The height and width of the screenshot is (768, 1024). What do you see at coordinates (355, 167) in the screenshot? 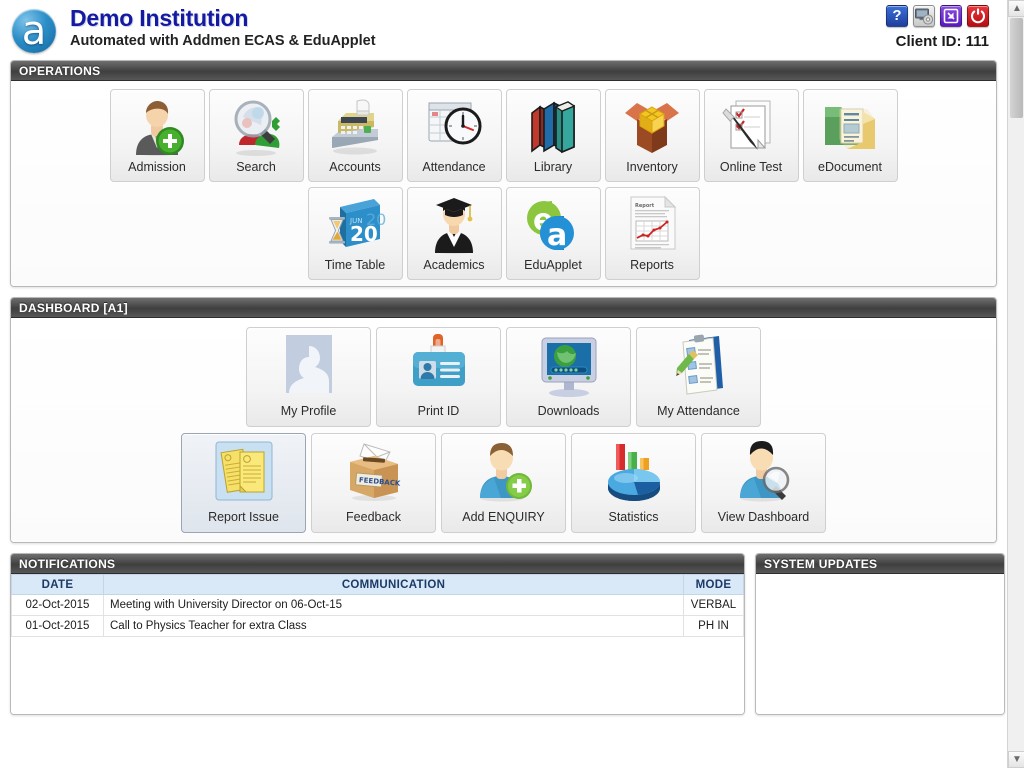
I see `tile-label: Accounts` at bounding box center [355, 167].